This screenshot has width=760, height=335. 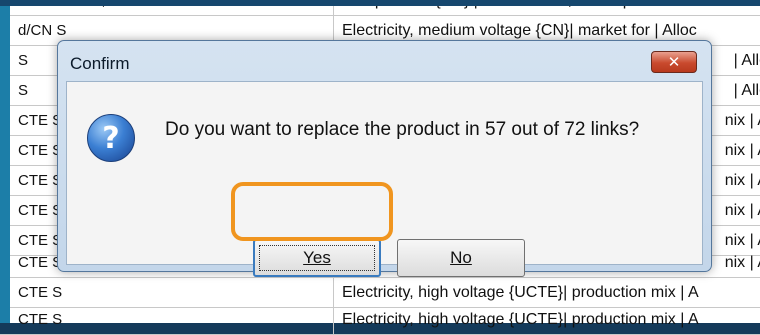 I want to click on window-left-border, so click(x=5, y=161).